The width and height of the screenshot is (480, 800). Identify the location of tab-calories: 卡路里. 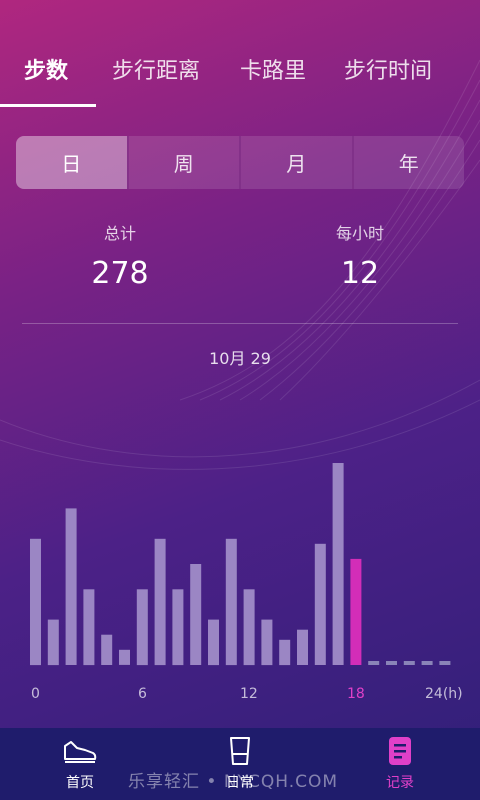
(273, 72).